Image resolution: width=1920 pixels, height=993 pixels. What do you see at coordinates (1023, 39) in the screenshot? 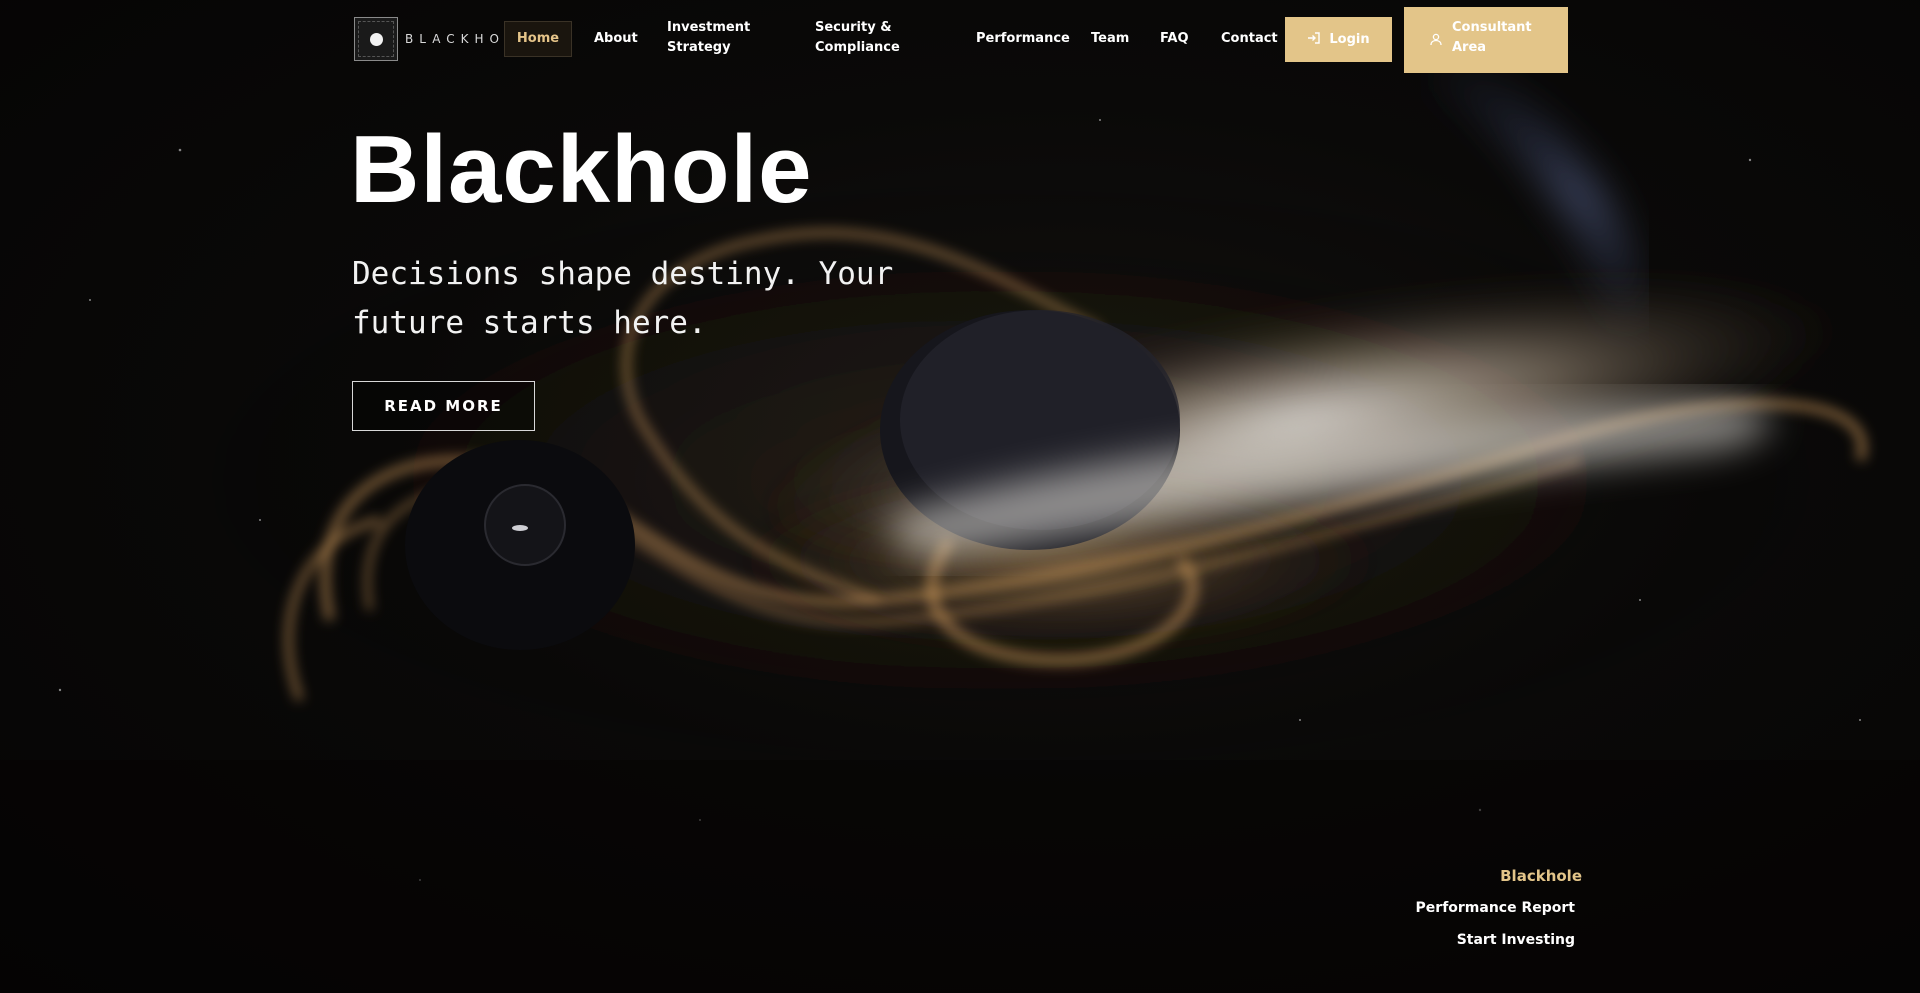
I see `nav-item-performance: Performance` at bounding box center [1023, 39].